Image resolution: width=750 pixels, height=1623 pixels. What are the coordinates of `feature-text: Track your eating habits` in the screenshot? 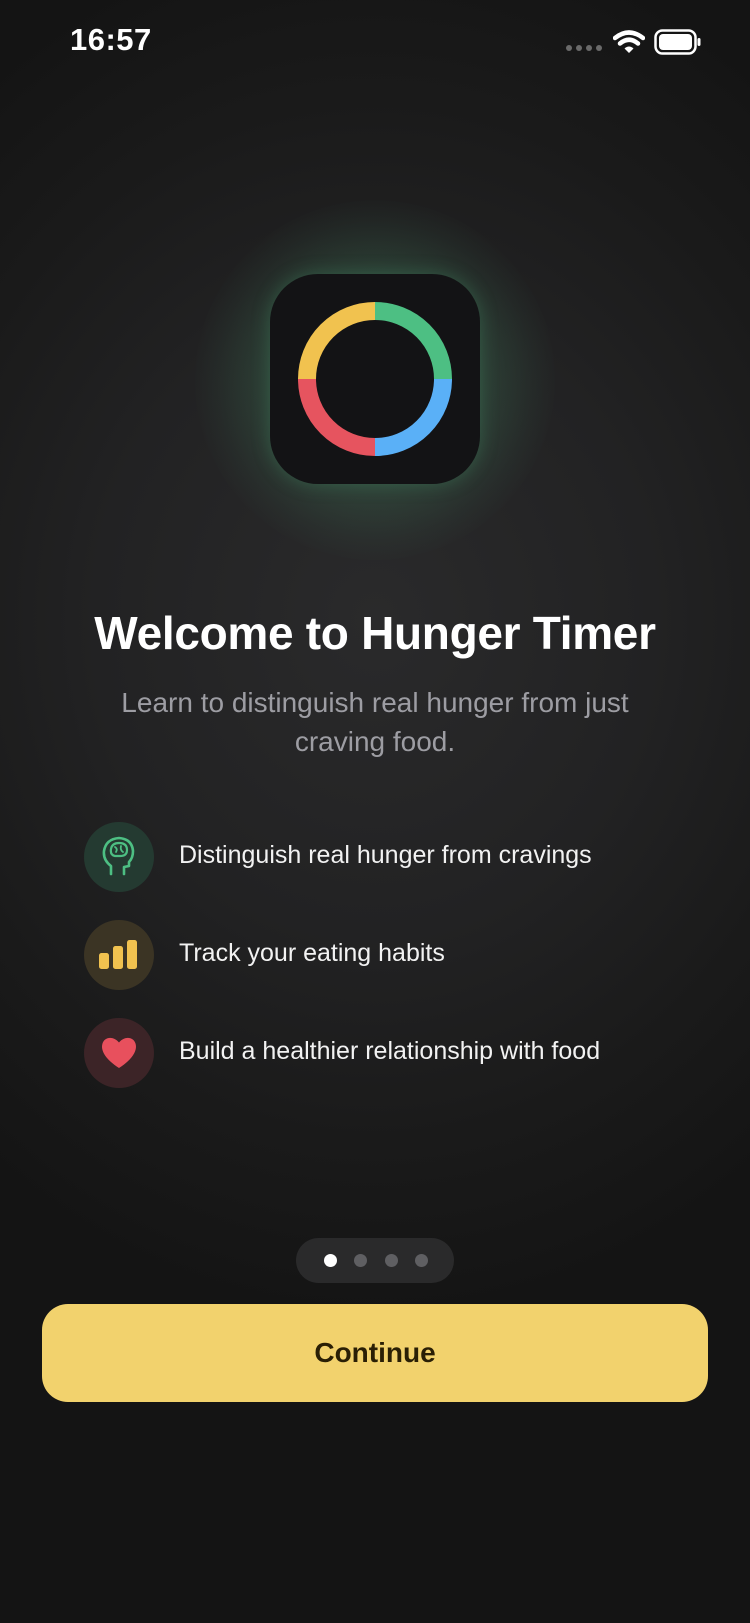 It's located at (312, 953).